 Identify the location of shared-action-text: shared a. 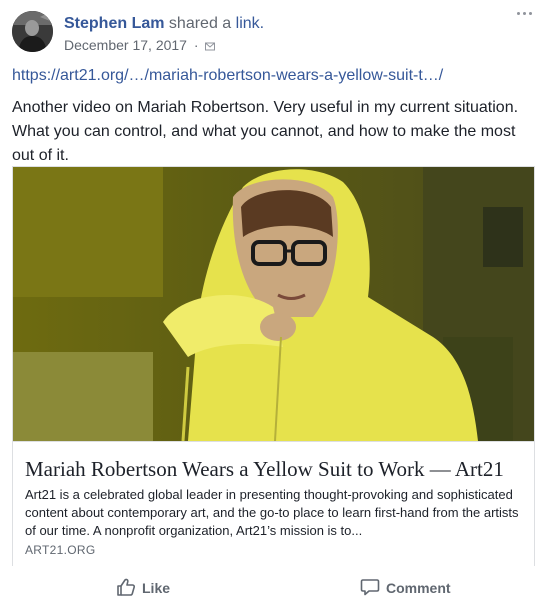
(200, 23).